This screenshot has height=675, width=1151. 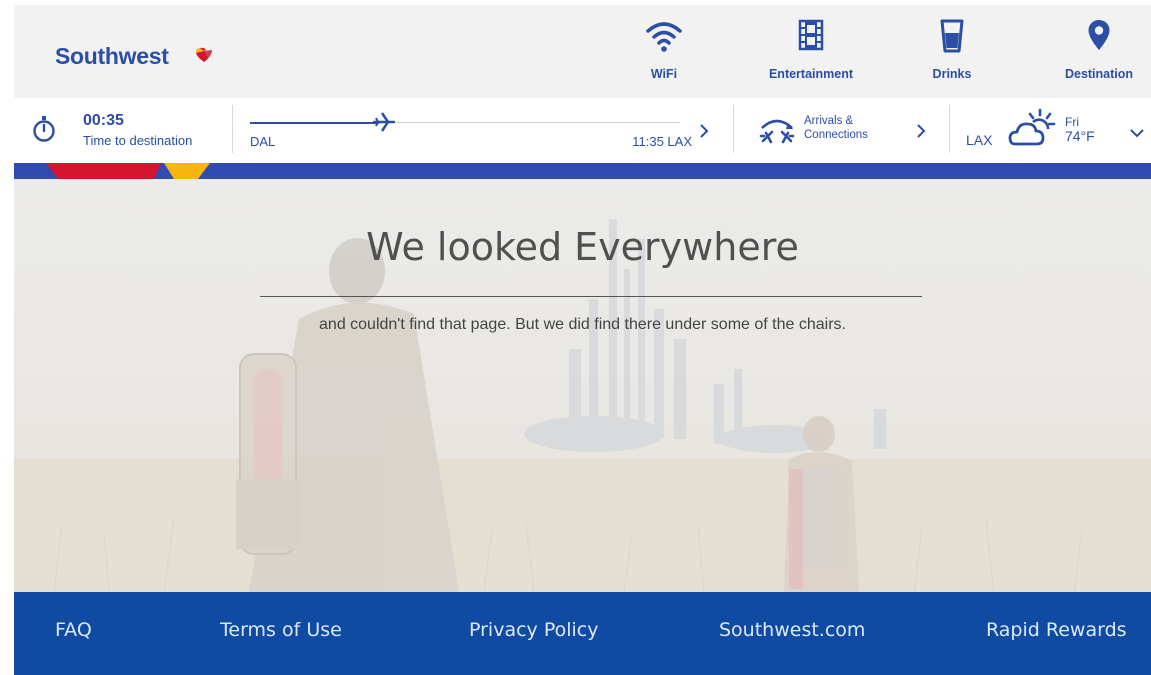 What do you see at coordinates (204, 54) in the screenshot?
I see `heart-logo-icon` at bounding box center [204, 54].